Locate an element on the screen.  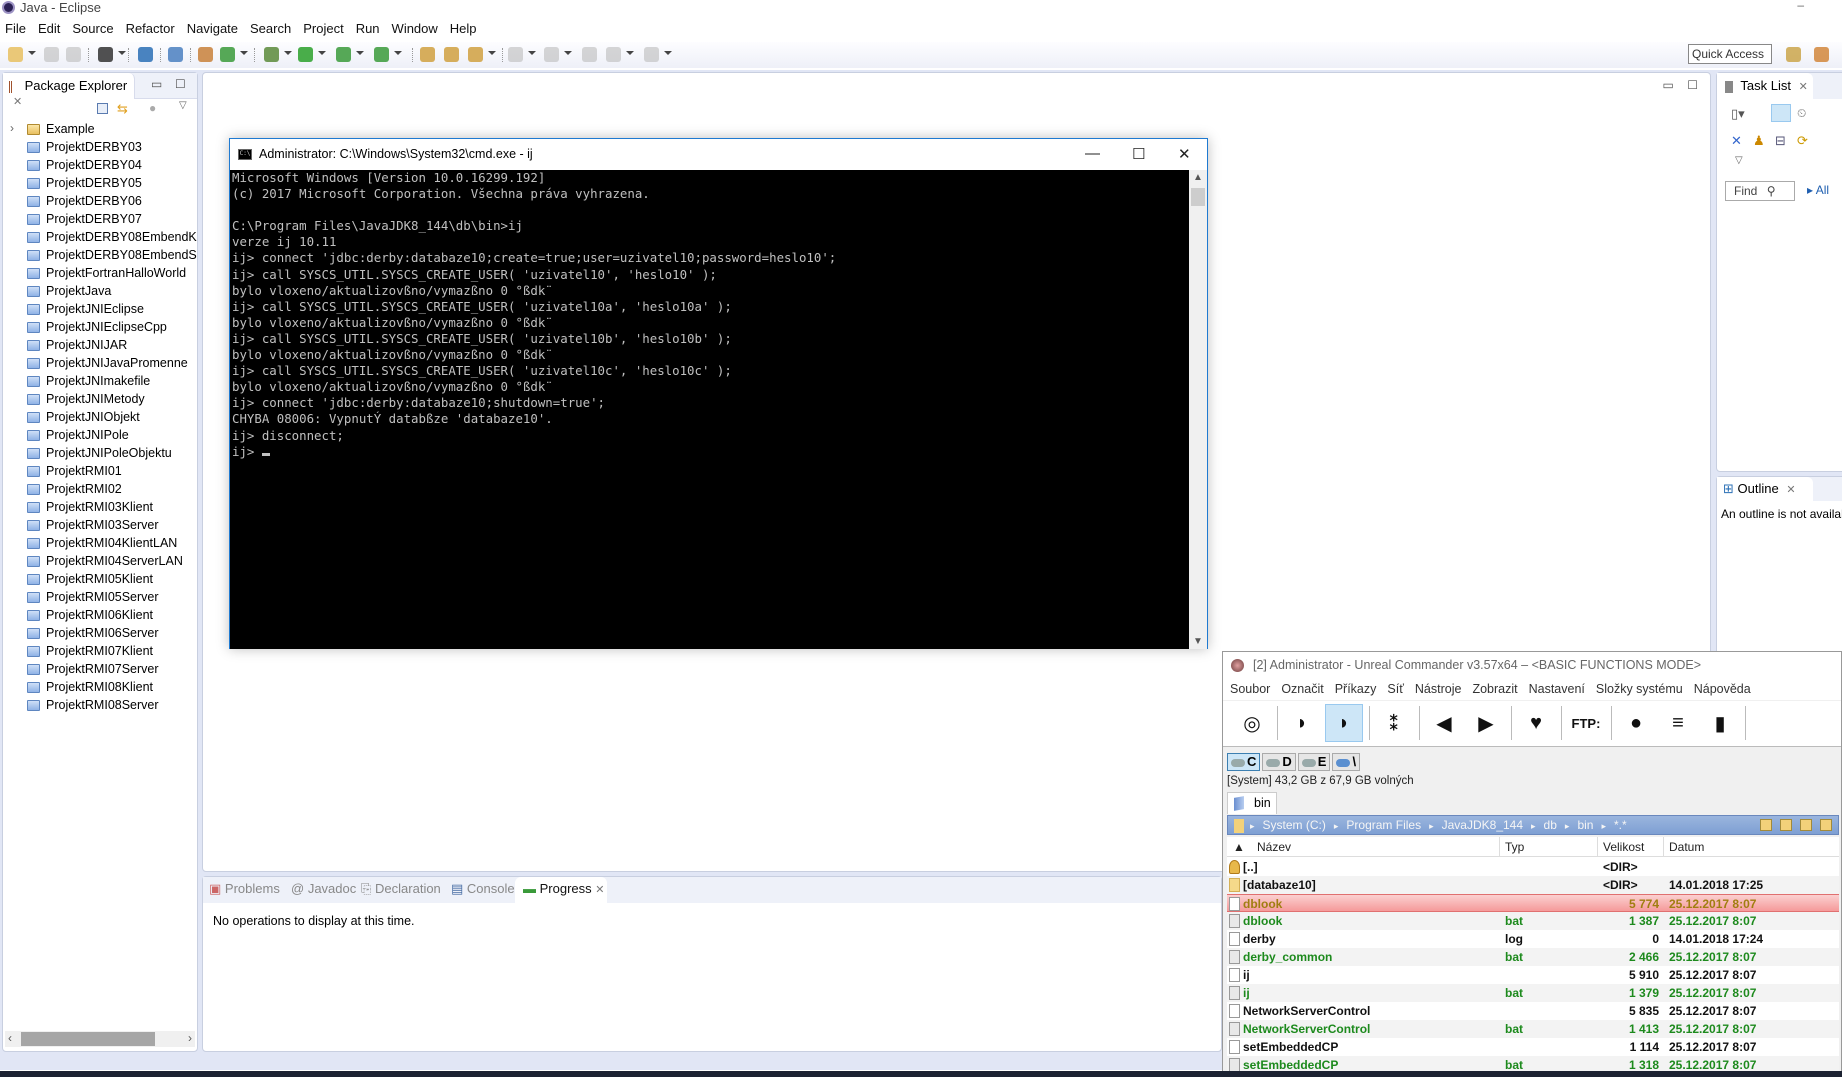
chevron-right-icon: › is located at coordinates (12, 128).